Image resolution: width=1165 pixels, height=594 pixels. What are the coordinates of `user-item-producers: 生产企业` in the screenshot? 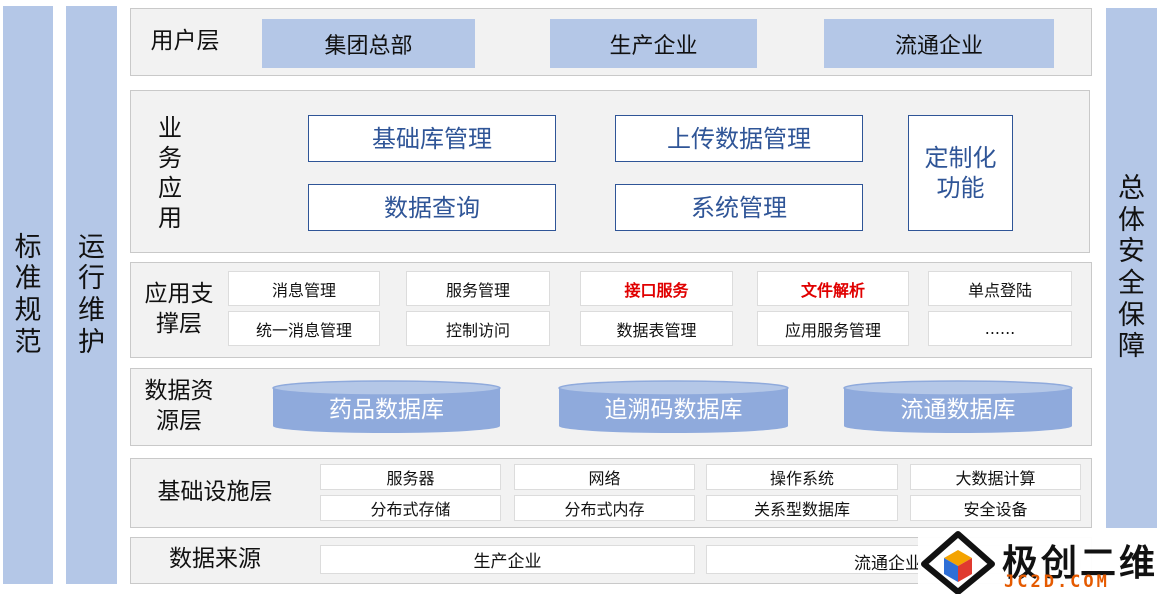 It's located at (653, 43).